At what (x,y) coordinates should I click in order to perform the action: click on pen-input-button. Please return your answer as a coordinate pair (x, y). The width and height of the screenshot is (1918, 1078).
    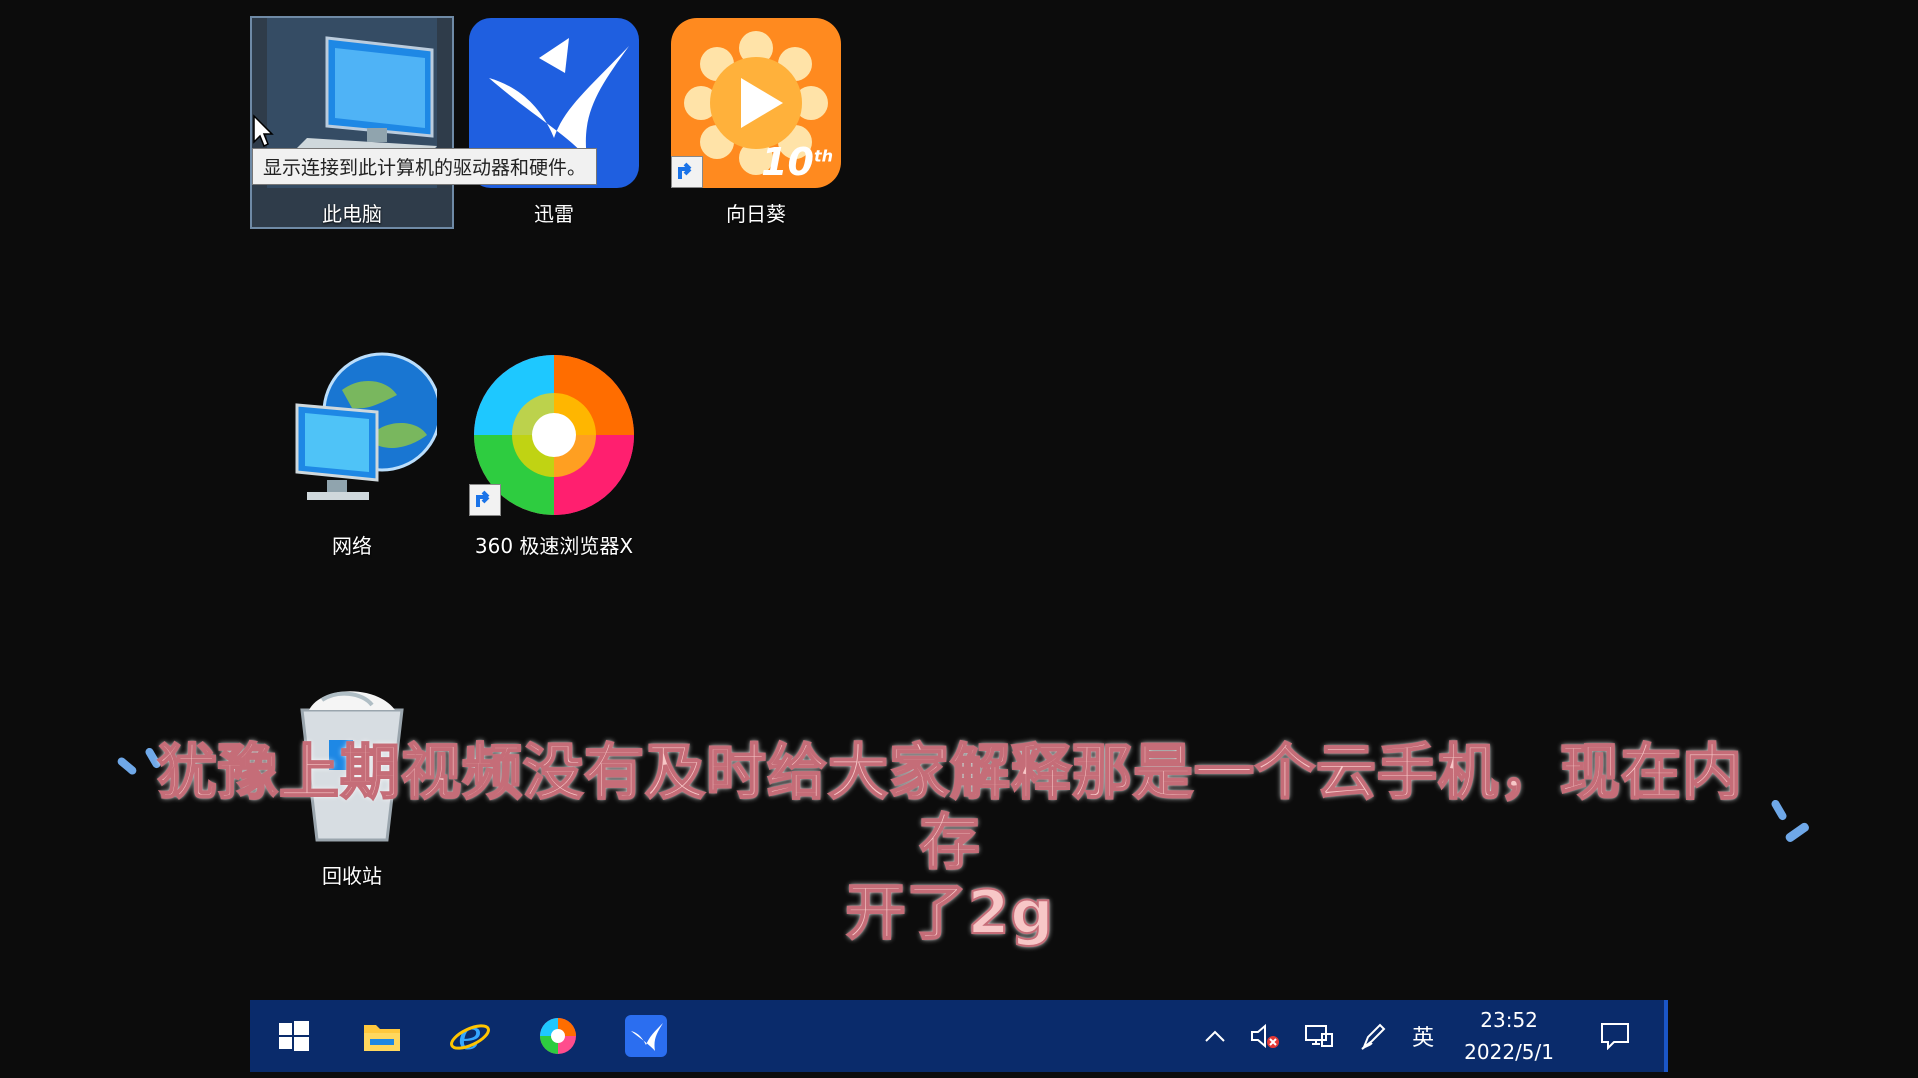
    Looking at the image, I should click on (1373, 1036).